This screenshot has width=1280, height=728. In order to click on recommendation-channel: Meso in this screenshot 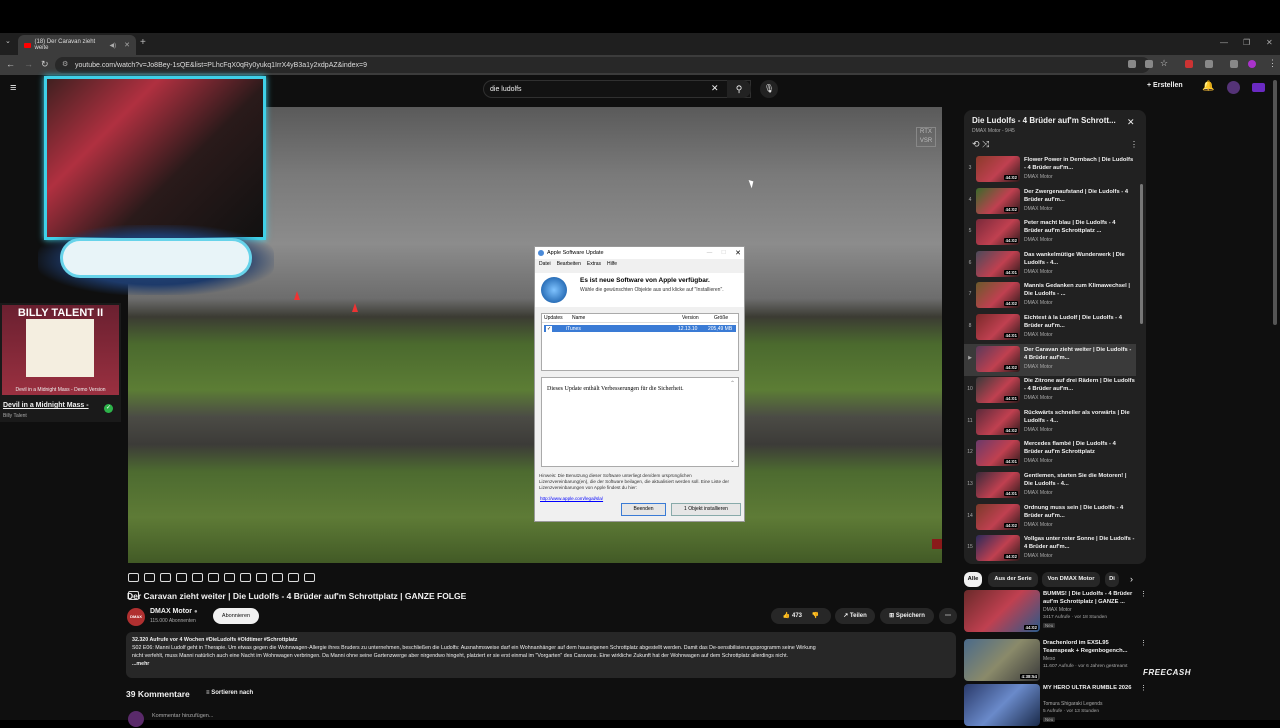, I will do `click(1049, 659)`.